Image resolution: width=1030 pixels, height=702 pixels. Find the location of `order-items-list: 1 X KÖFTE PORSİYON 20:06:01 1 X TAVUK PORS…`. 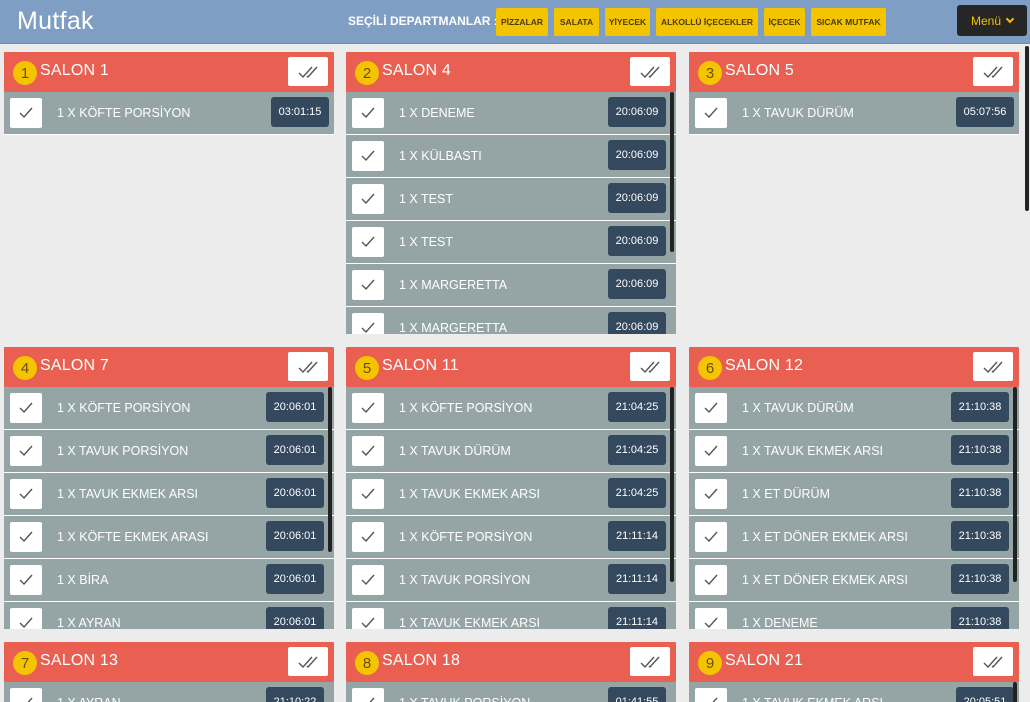

order-items-list: 1 X KÖFTE PORSİYON 20:06:01 1 X TAVUK PORS… is located at coordinates (169, 508).